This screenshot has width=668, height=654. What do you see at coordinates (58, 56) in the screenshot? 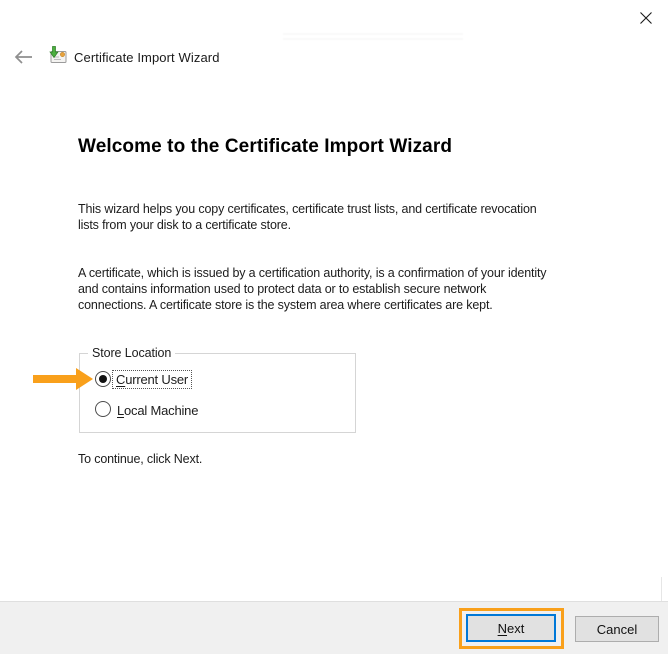
I see `certificate-import-icon` at bounding box center [58, 56].